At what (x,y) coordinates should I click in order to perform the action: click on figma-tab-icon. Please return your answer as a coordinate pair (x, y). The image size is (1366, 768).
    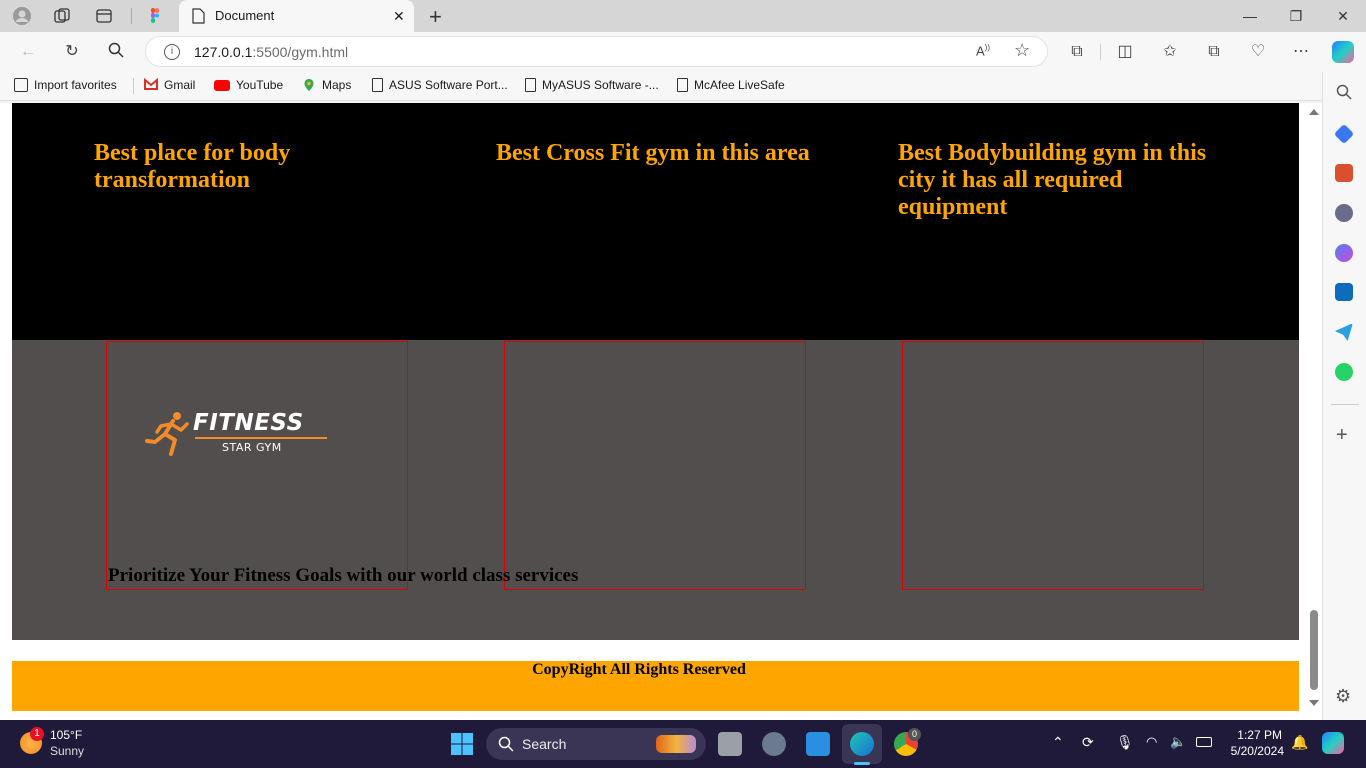
    Looking at the image, I should click on (155, 16).